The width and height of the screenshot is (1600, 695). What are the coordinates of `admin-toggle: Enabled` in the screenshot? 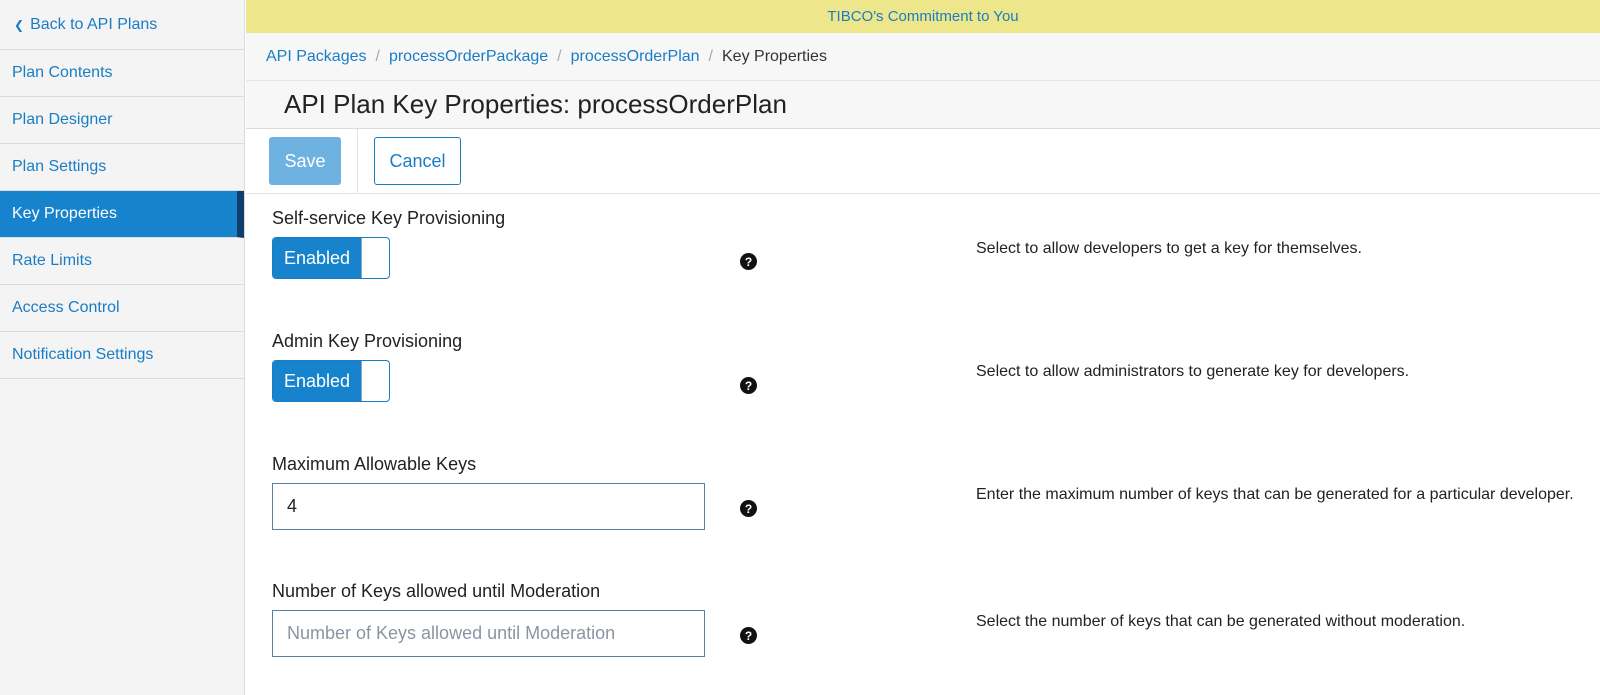 It's located at (331, 381).